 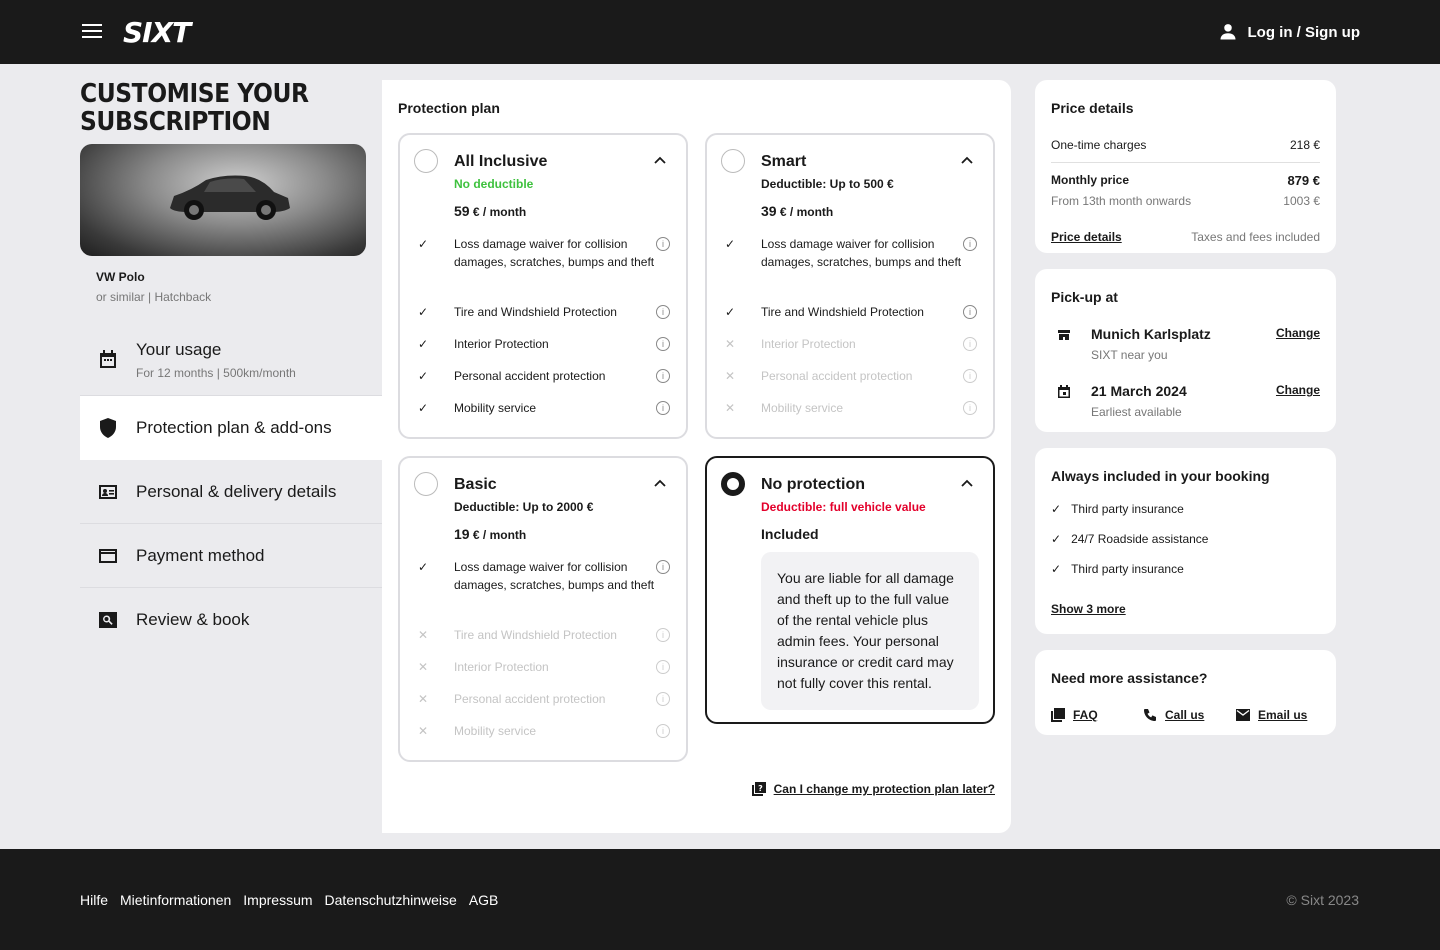 I want to click on menu-icon, so click(x=92, y=32).